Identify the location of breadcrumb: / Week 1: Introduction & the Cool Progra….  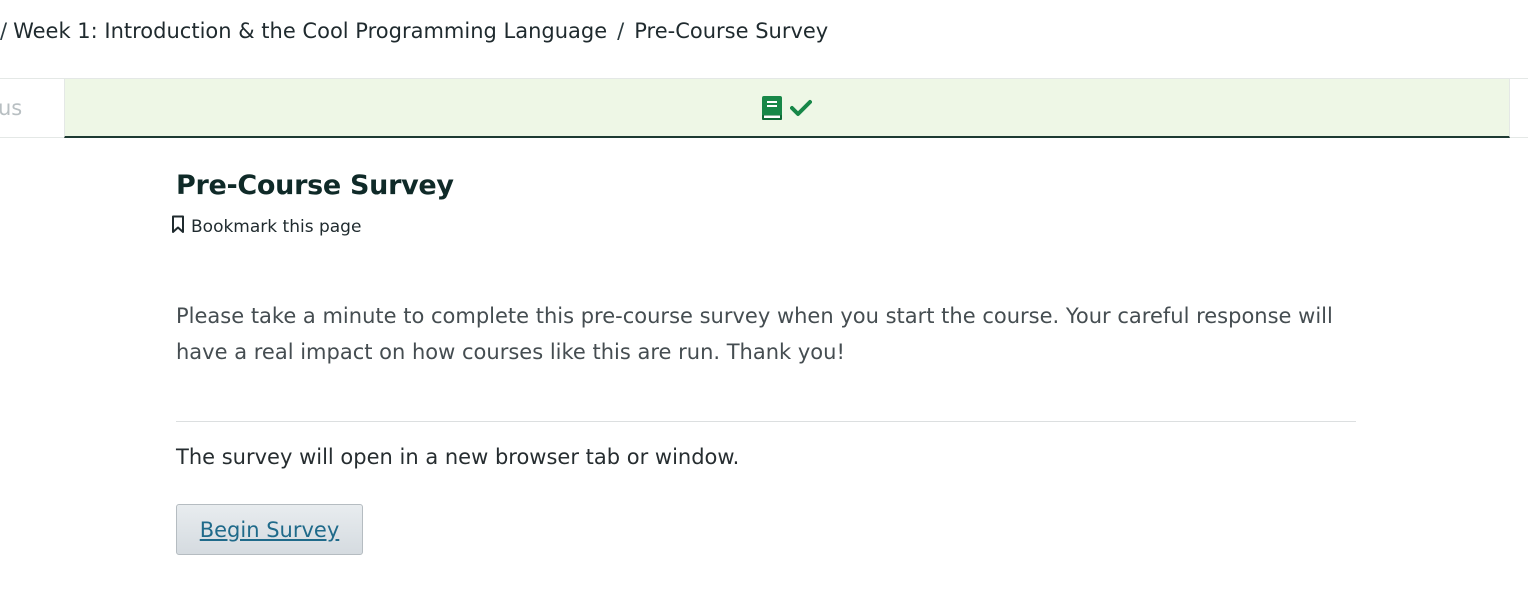
(414, 31).